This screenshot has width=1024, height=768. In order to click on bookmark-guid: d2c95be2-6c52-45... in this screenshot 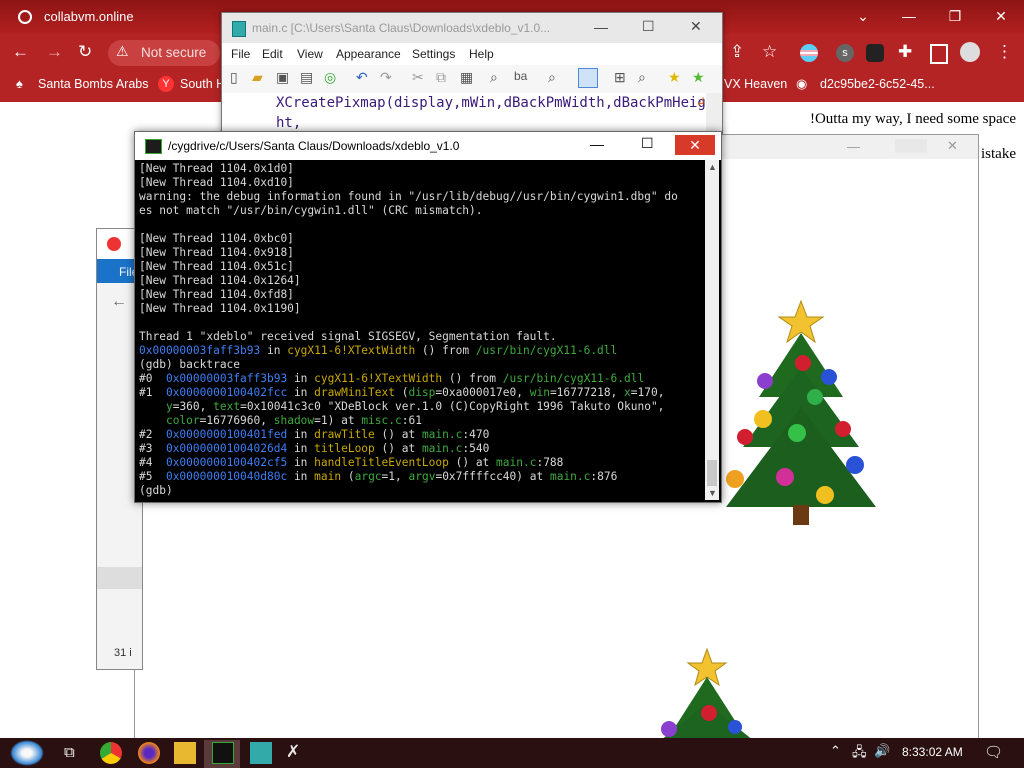, I will do `click(877, 84)`.